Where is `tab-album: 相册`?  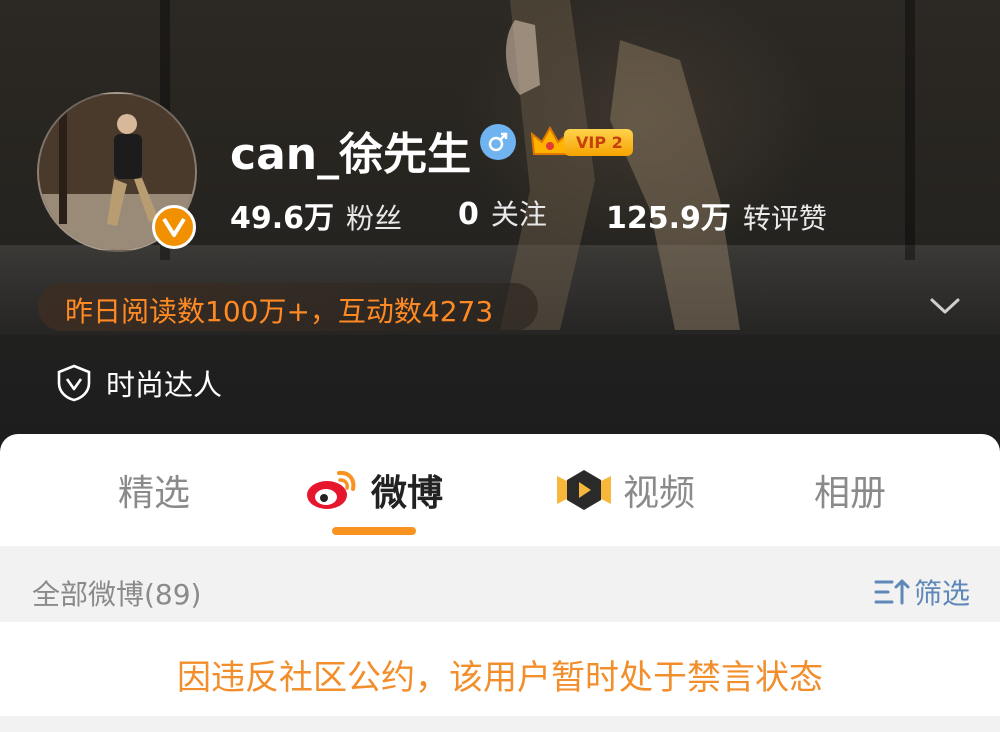
tab-album: 相册 is located at coordinates (850, 490).